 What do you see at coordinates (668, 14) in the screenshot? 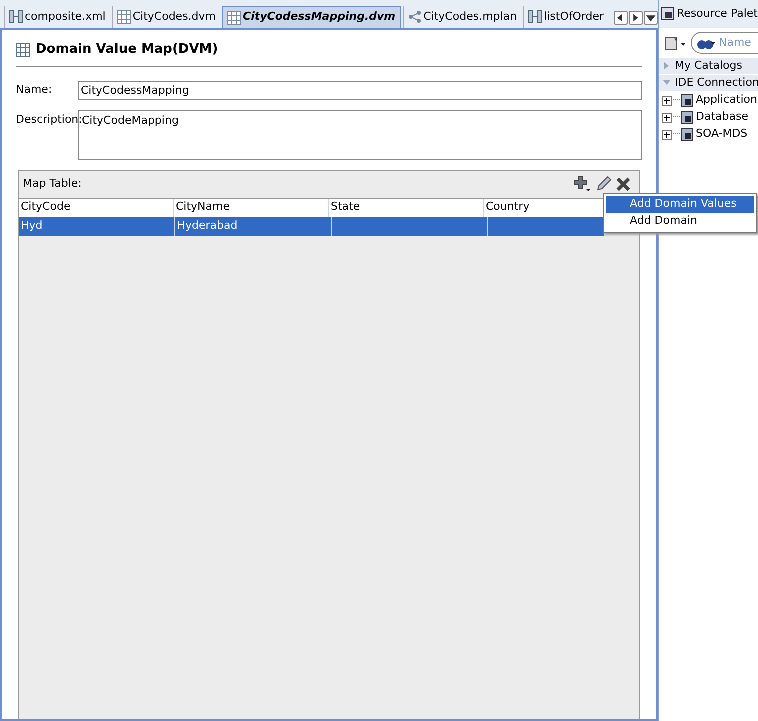
I see `palette-icon` at bounding box center [668, 14].